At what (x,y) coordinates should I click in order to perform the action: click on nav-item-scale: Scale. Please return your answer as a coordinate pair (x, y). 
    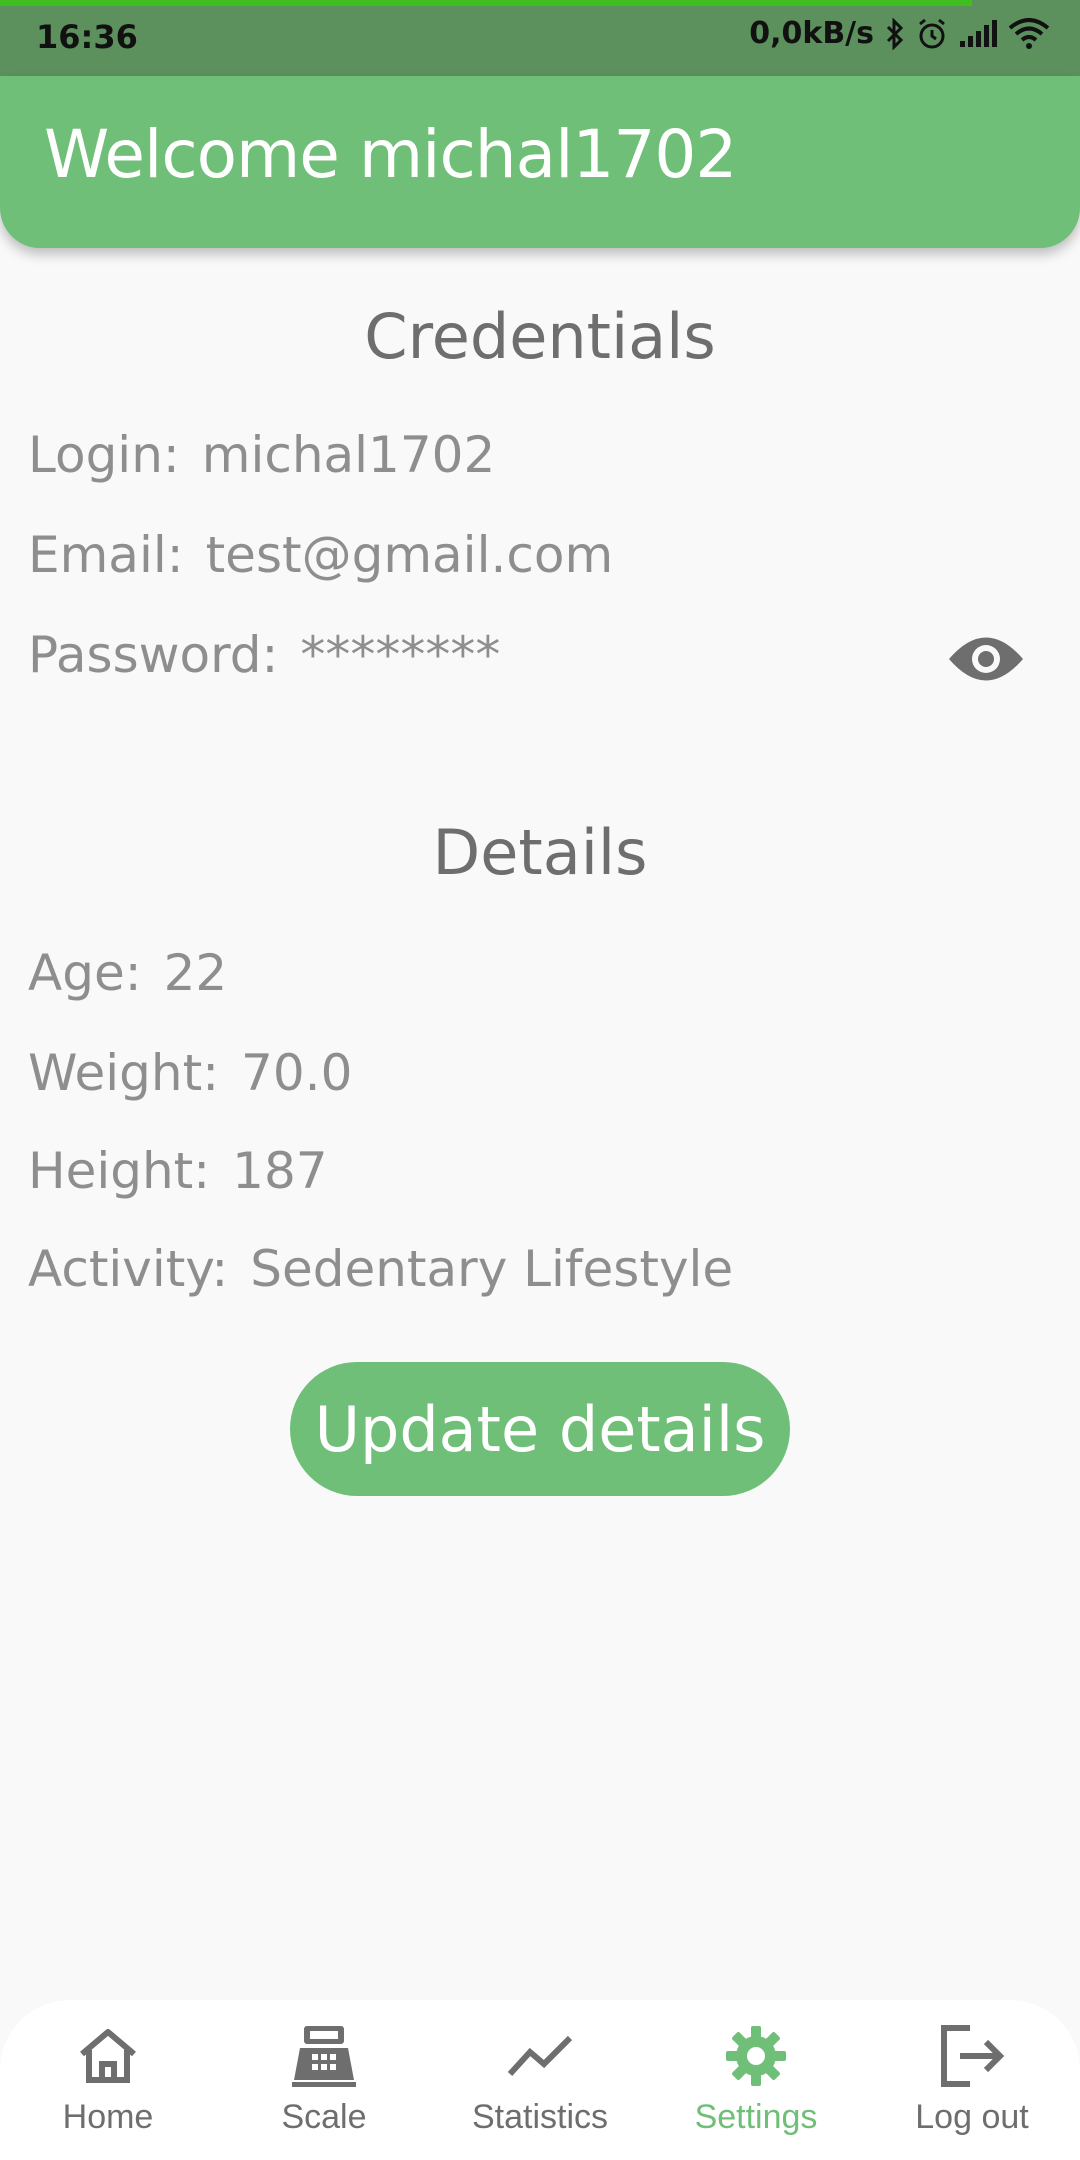
    Looking at the image, I should click on (324, 2080).